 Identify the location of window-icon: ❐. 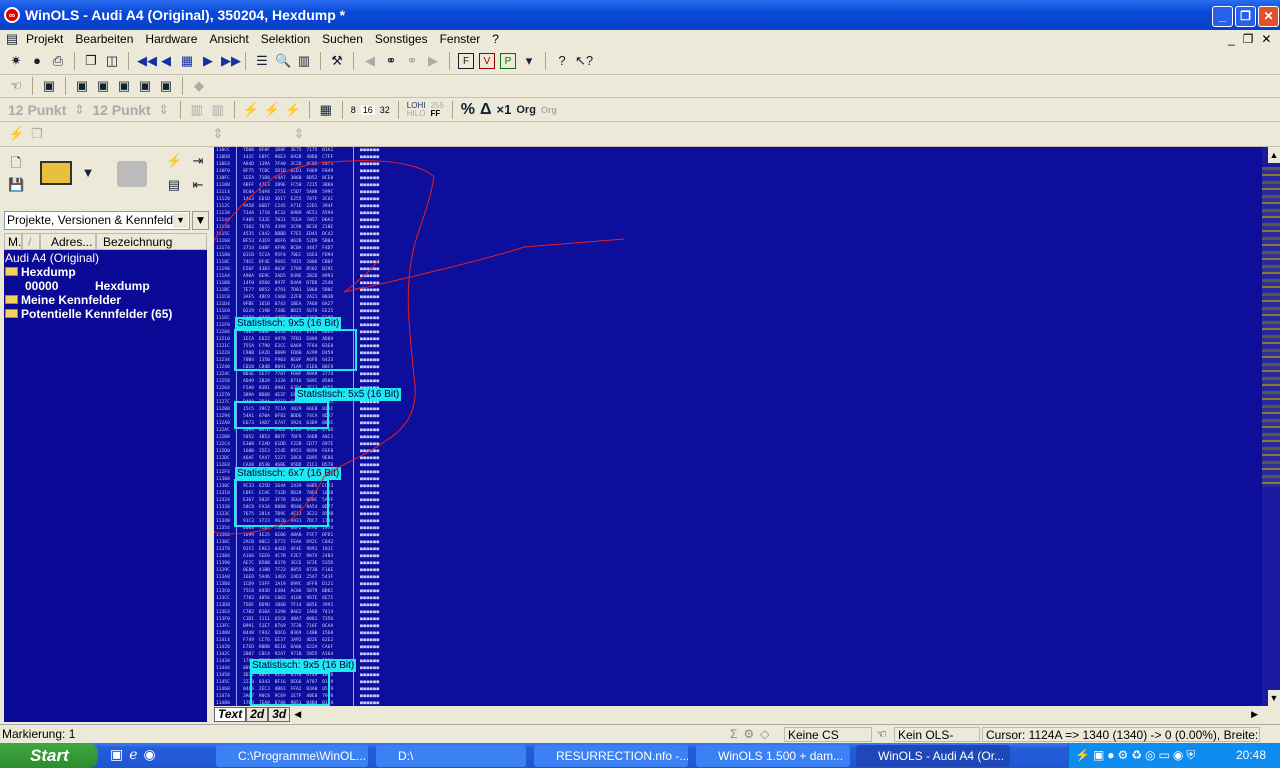
(91, 61).